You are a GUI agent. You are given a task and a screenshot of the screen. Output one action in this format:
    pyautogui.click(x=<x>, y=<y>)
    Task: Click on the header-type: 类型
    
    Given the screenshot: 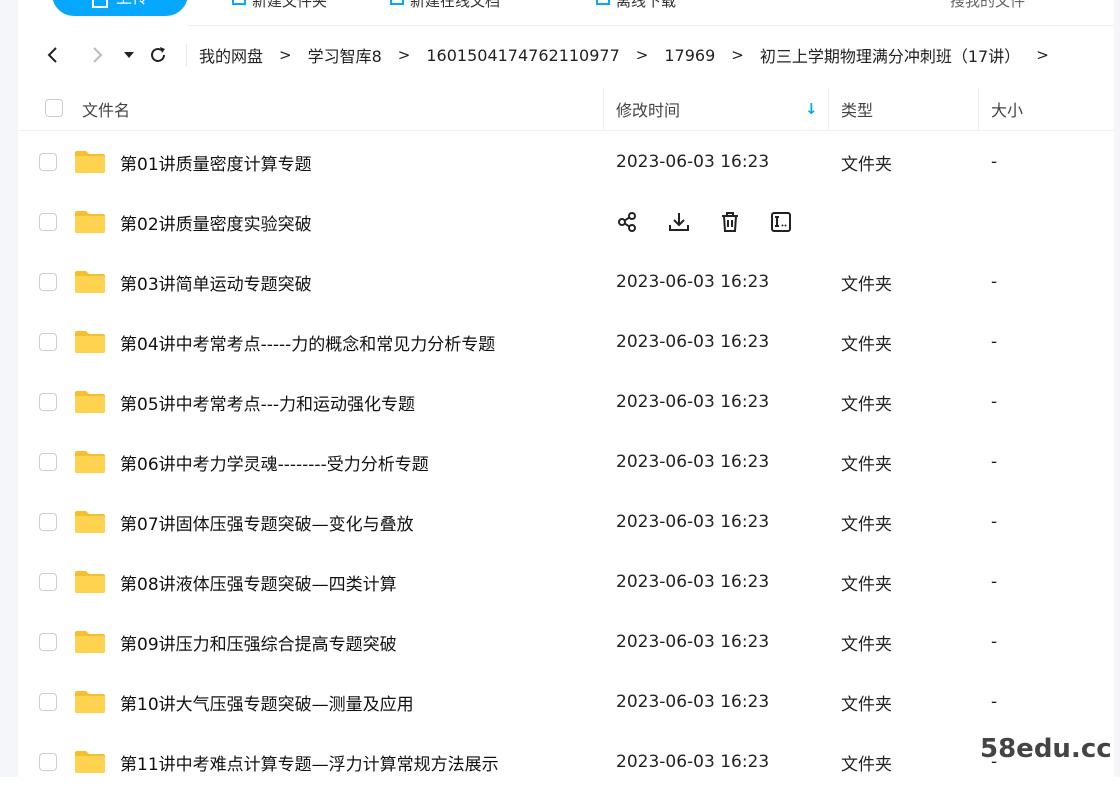 What is the action you would take?
    pyautogui.click(x=857, y=109)
    